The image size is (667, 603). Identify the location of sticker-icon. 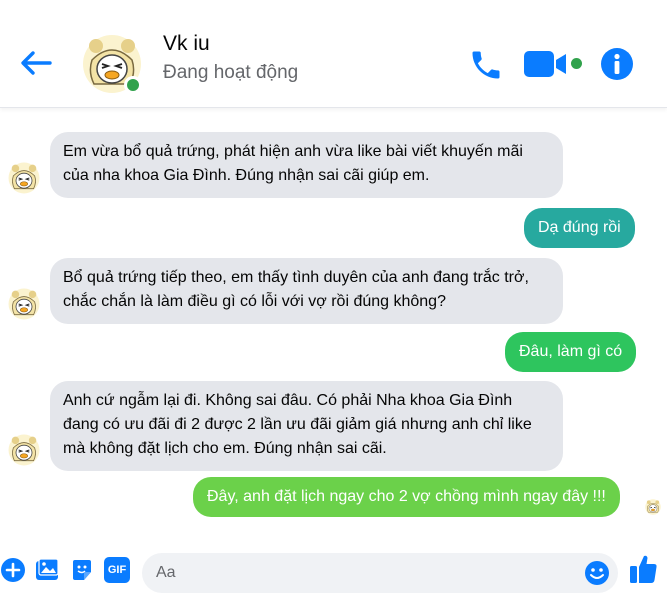
(82, 570).